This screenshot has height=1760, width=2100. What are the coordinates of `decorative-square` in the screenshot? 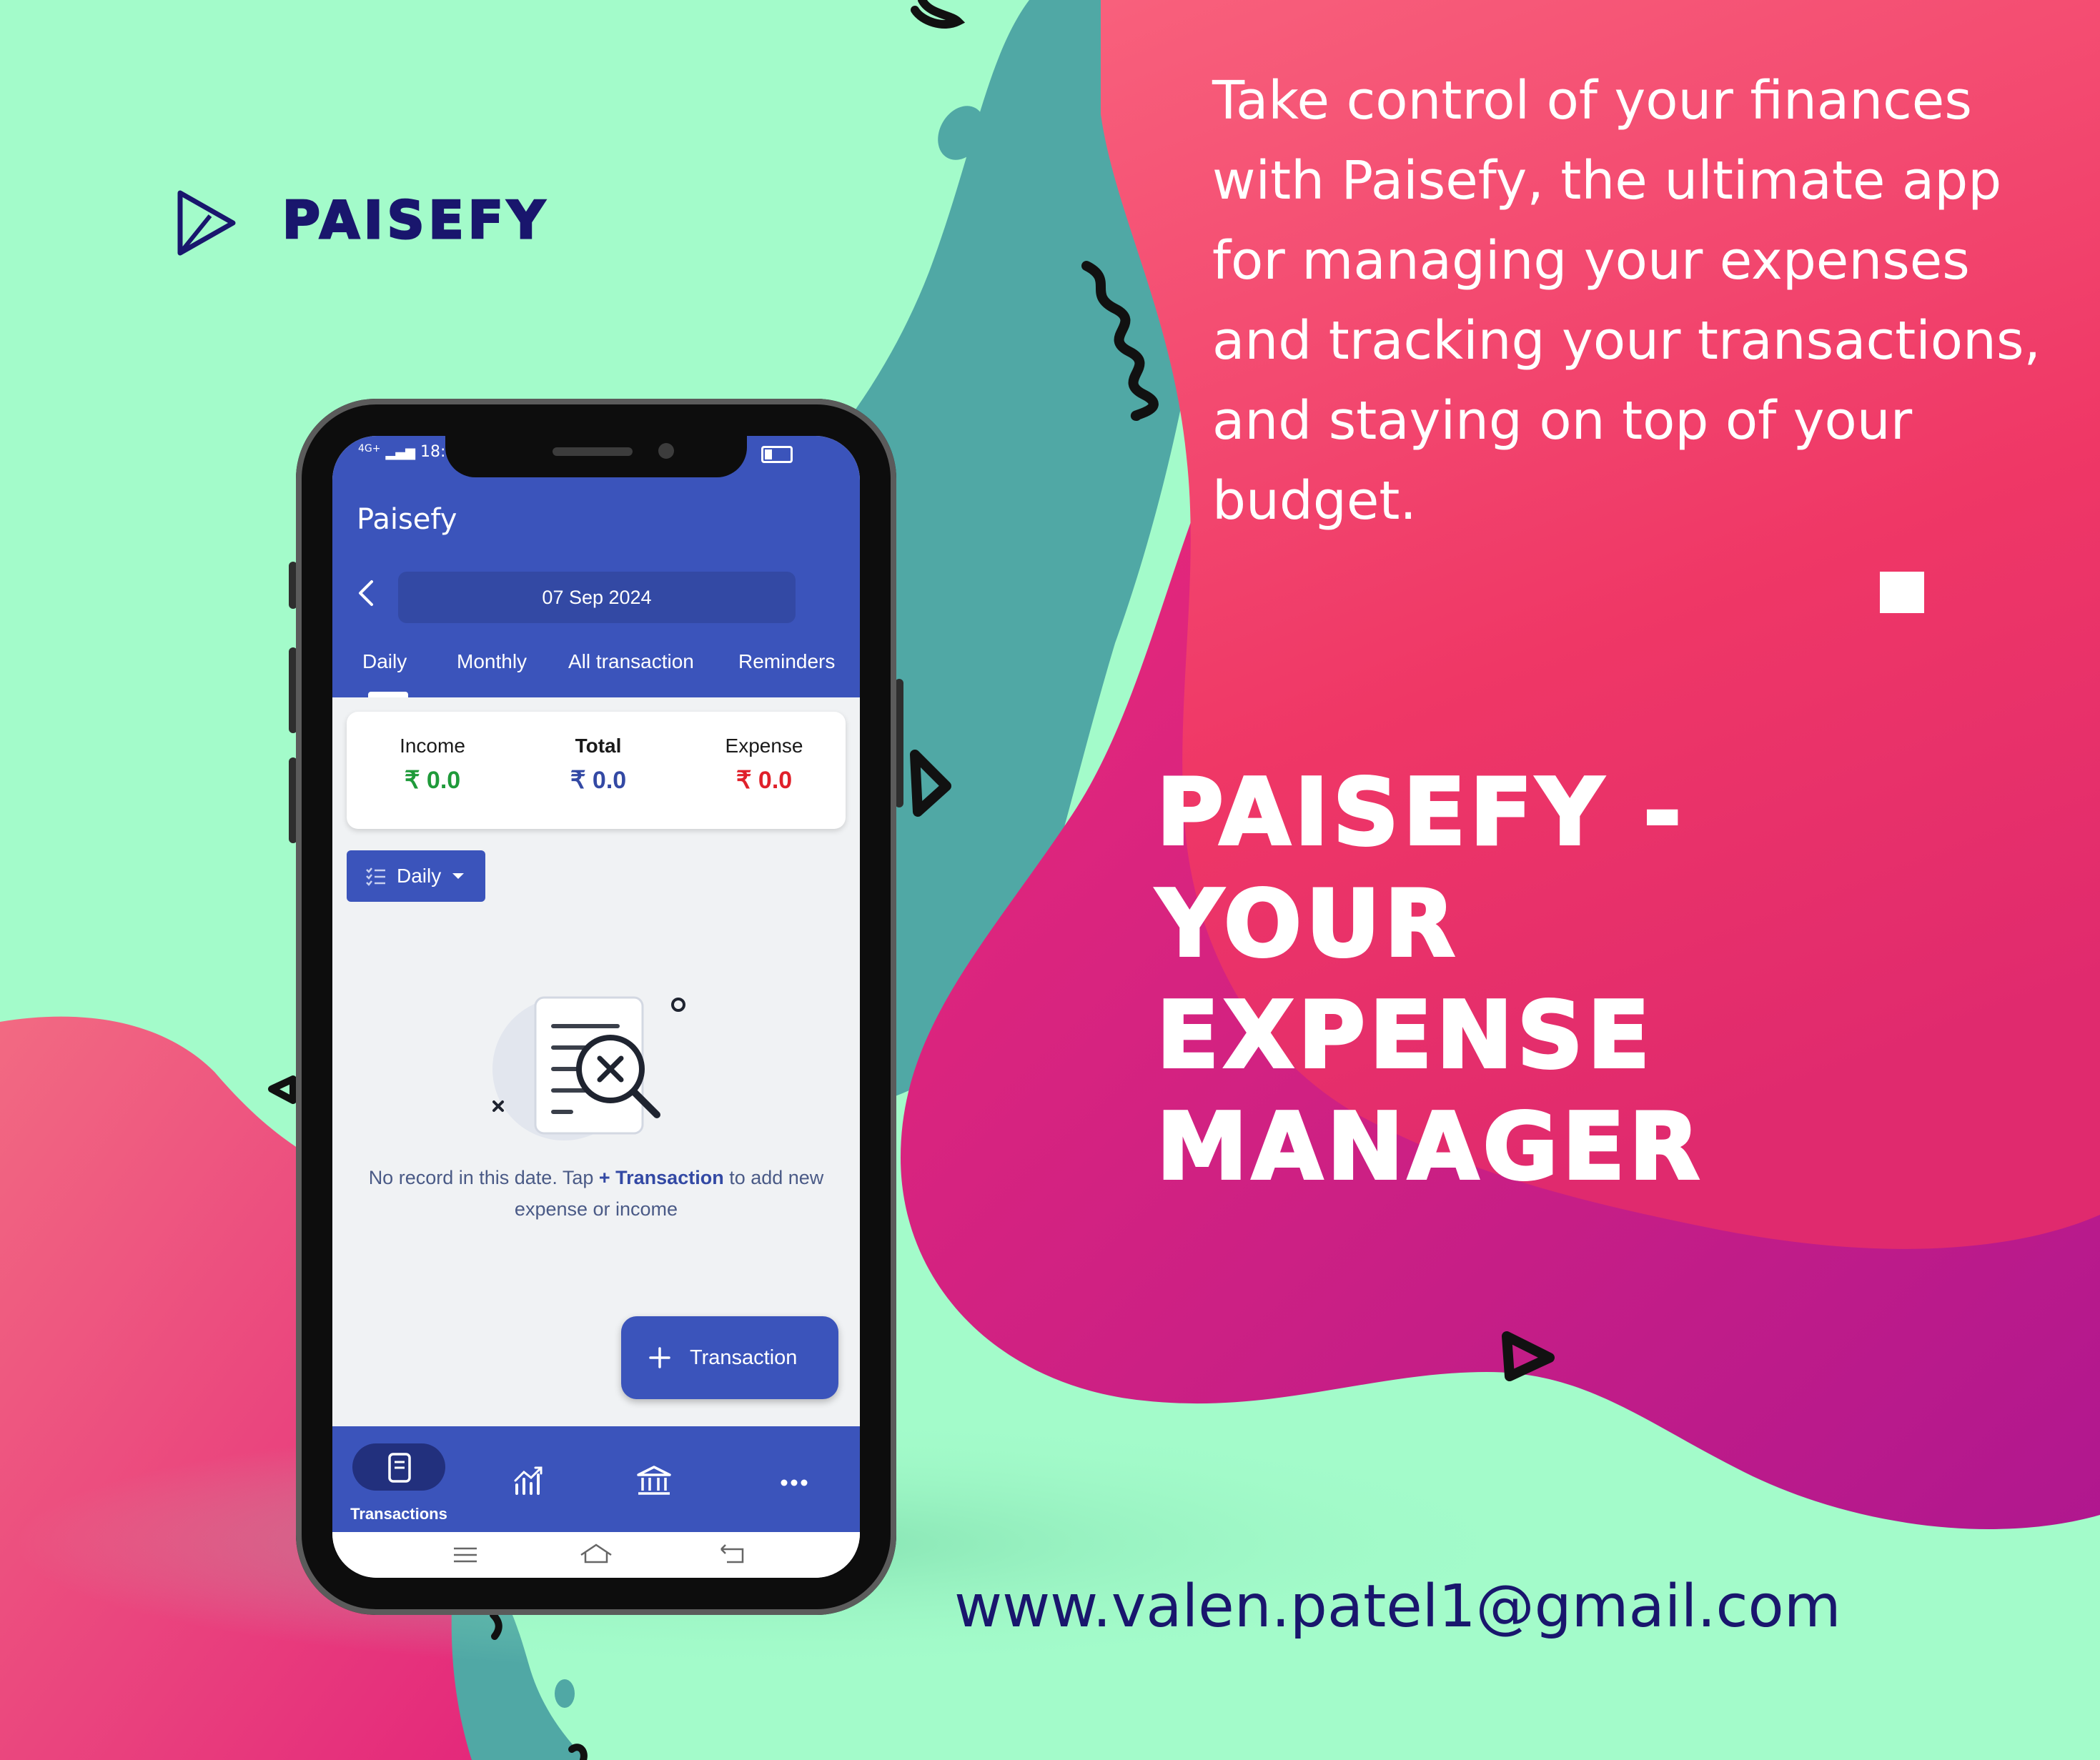 It's located at (1902, 592).